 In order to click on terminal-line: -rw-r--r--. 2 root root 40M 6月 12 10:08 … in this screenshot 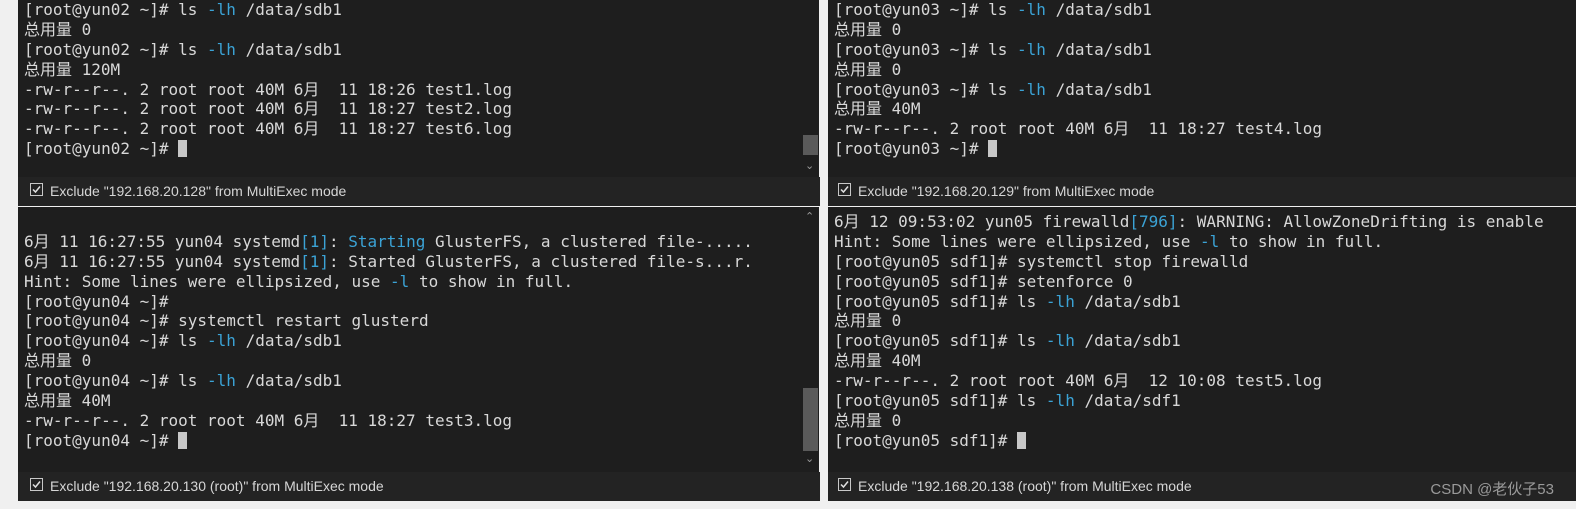, I will do `click(1189, 381)`.